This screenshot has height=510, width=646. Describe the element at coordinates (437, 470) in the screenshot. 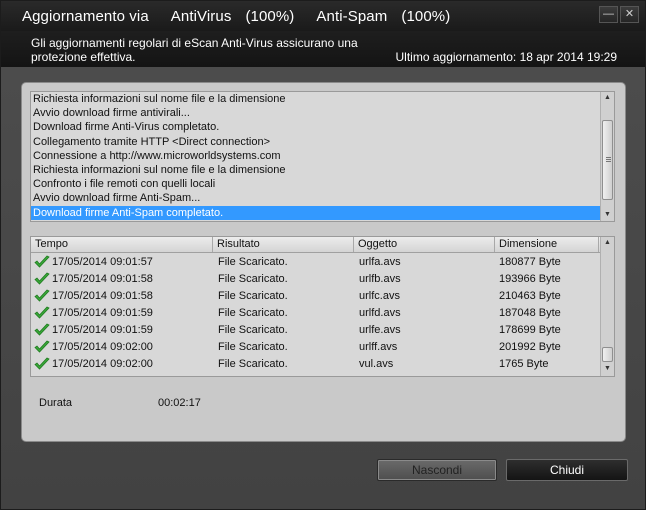

I see `hide-button: Nascondi` at that location.